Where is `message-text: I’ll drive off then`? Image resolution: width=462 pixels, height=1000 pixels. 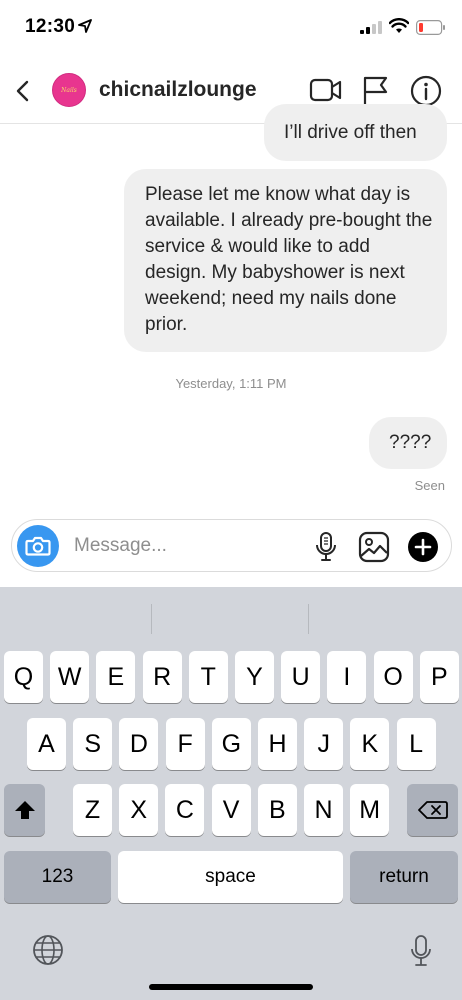
message-text: I’ll drive off then is located at coordinates (350, 132).